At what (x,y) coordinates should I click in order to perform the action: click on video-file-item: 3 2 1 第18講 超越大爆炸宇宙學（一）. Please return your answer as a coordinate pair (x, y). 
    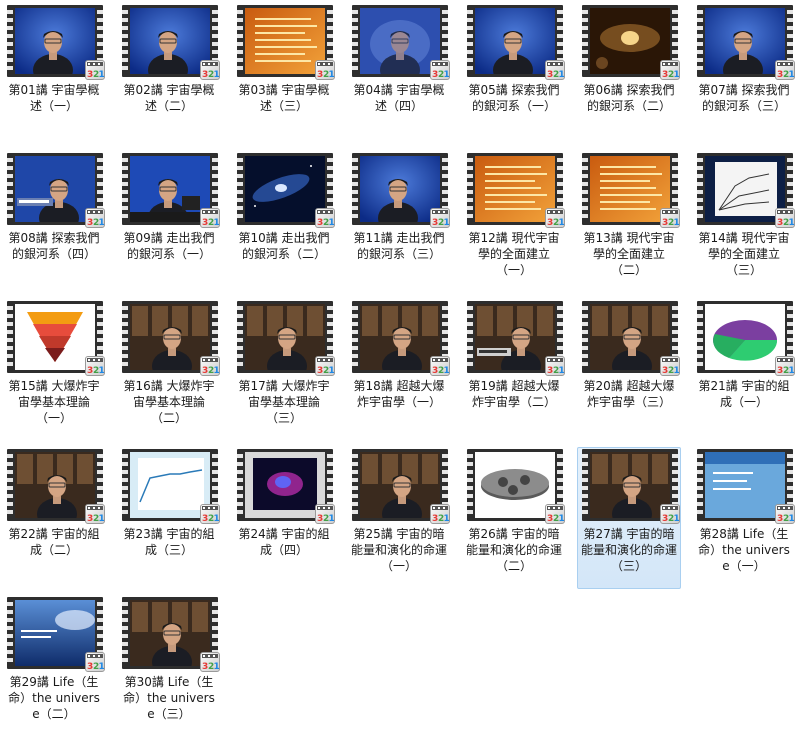
    Looking at the image, I should click on (399, 370).